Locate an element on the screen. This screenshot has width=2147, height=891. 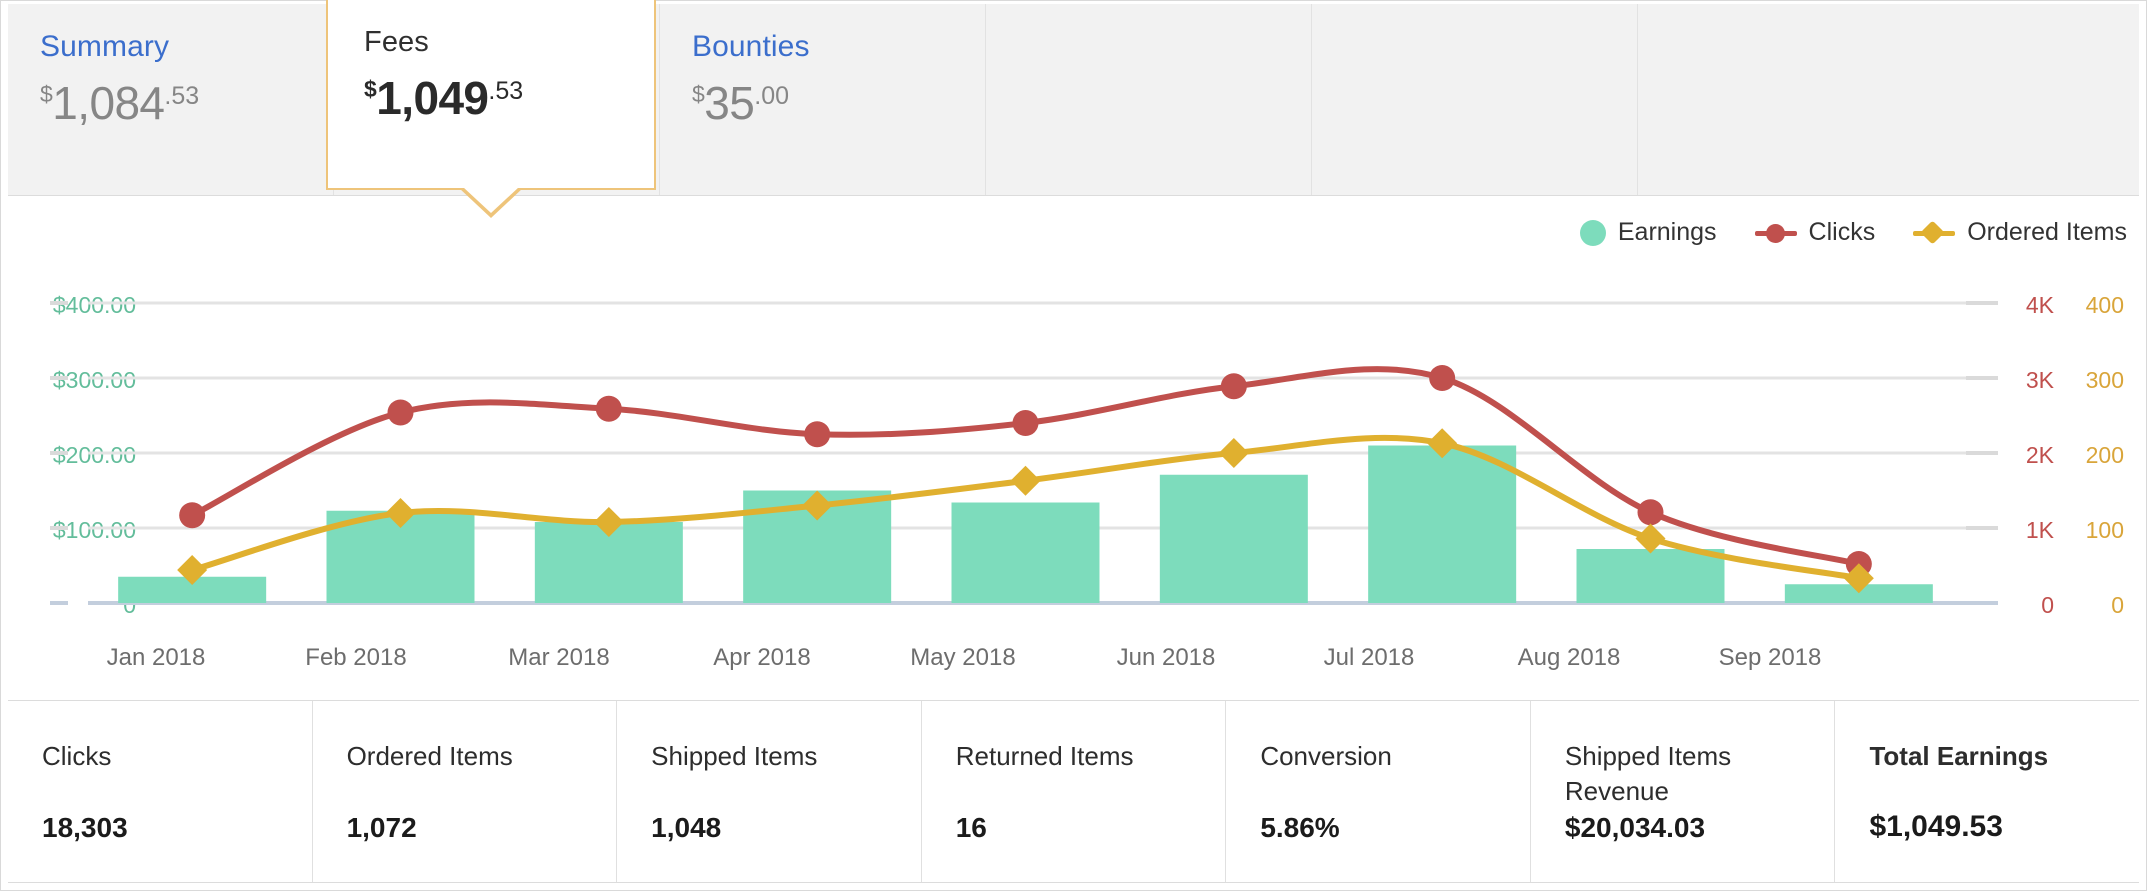
stat-value: 1,072 is located at coordinates (381, 827).